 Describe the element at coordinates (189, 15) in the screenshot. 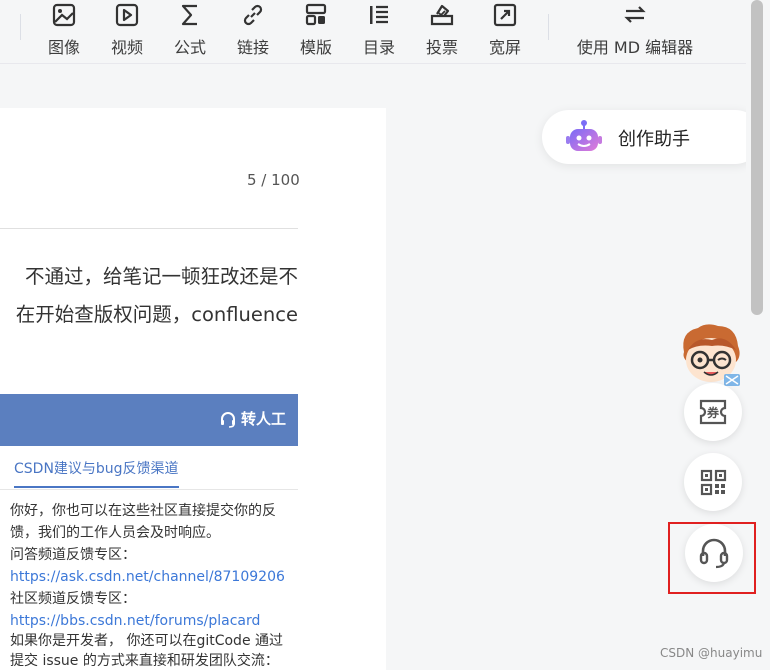

I see `formula-icon` at that location.